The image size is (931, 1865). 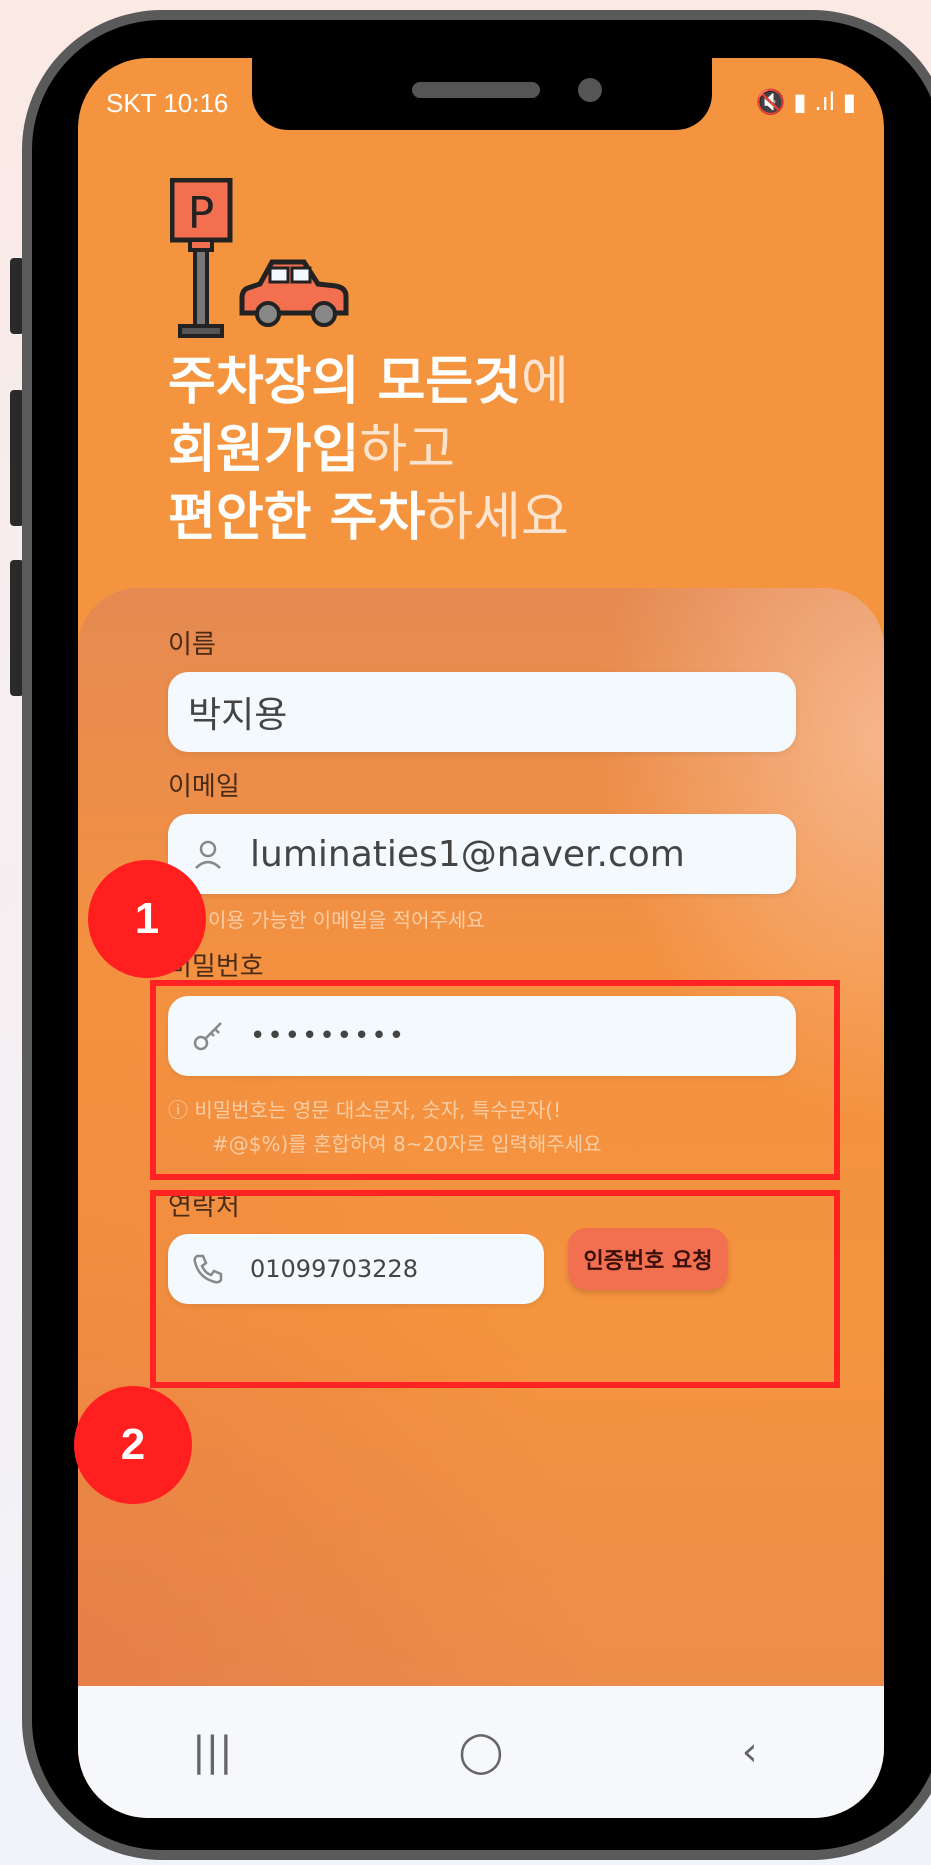 I want to click on email-hint: 이용 가능한 이메일을 적어주세요, so click(x=346, y=920).